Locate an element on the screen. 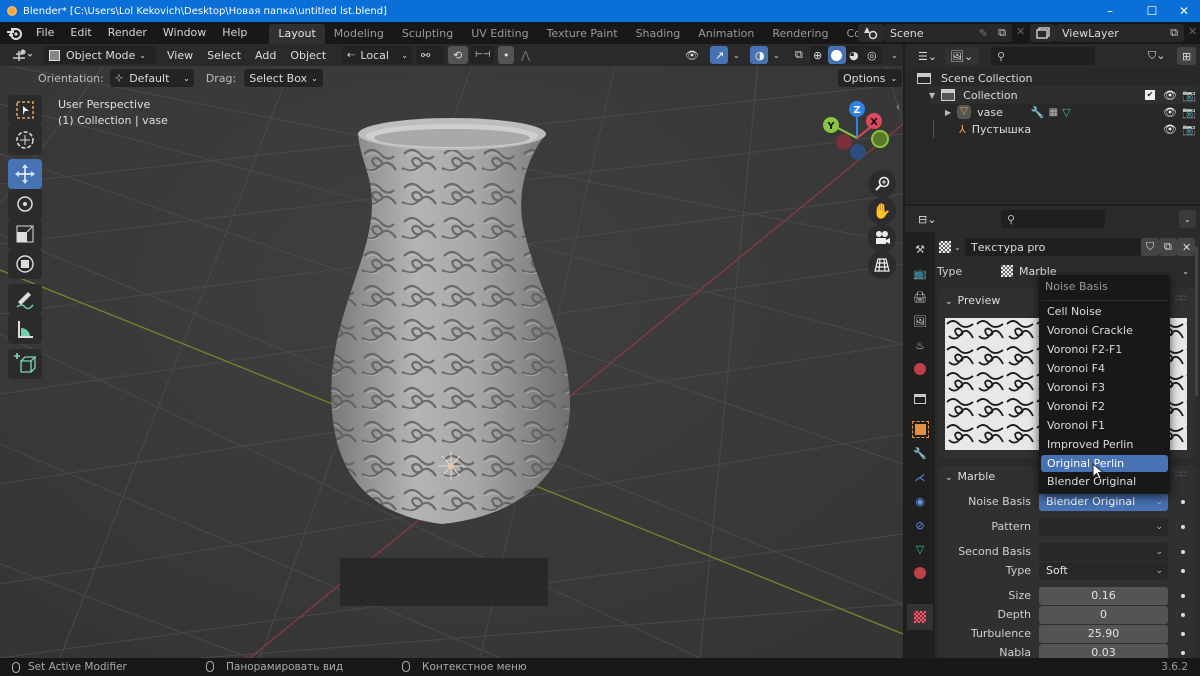 The image size is (1200, 676). maximize-button: ☐ is located at coordinates (1152, 11).